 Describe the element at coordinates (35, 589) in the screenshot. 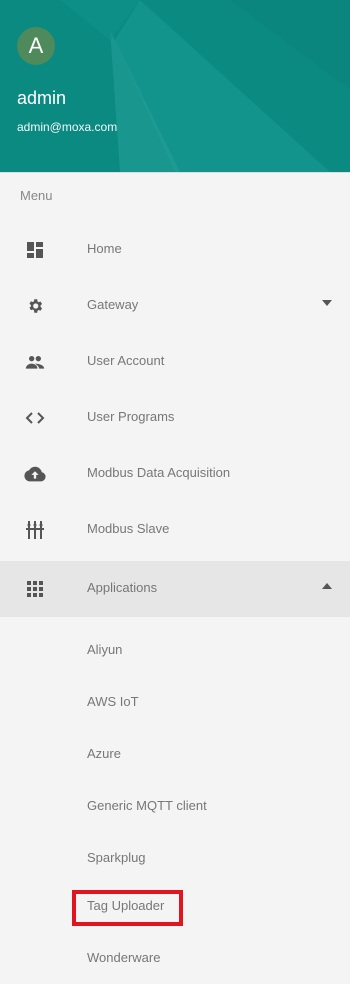

I see `grid-icon` at that location.